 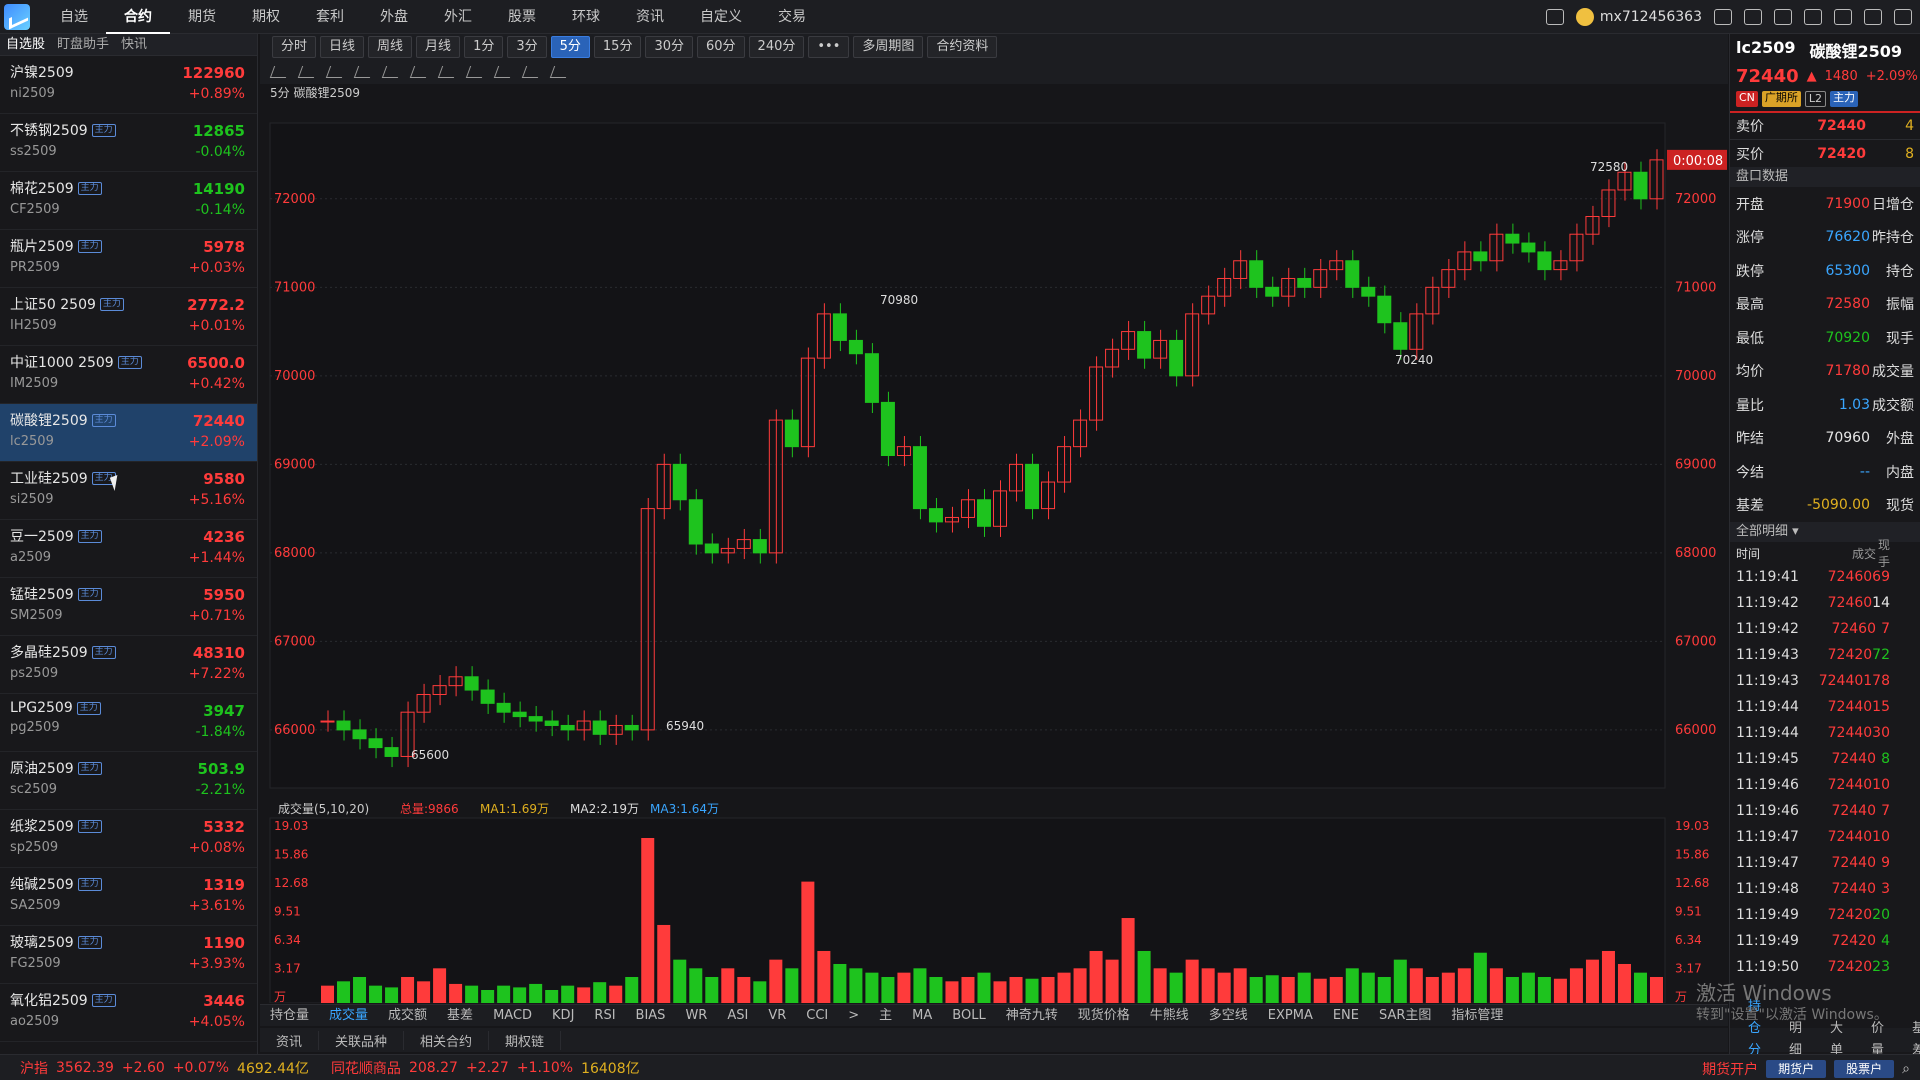 What do you see at coordinates (1104, 1016) in the screenshot?
I see `indicator-tab: 现货价格` at bounding box center [1104, 1016].